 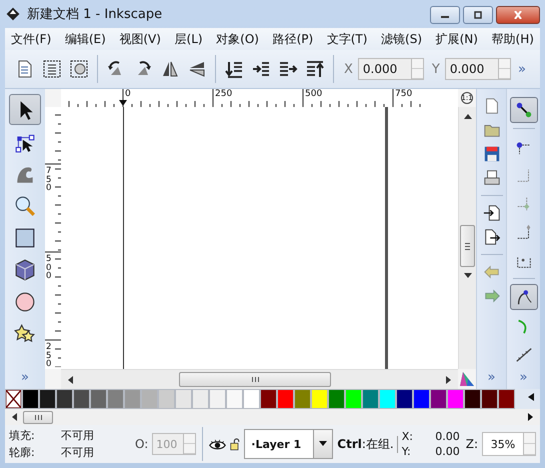 I want to click on menu-item: 路径(P), so click(x=293, y=39).